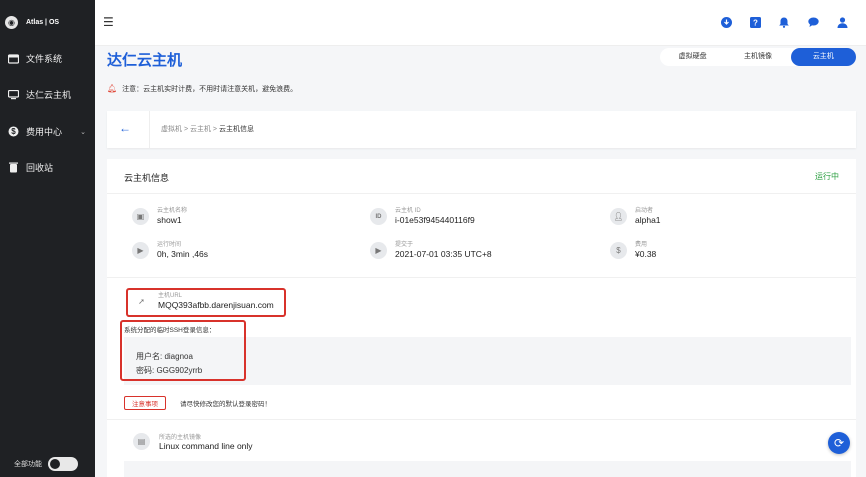 This screenshot has width=866, height=477. What do you see at coordinates (692, 57) in the screenshot?
I see `tab-virtual-disk: 虚拟硬盘` at bounding box center [692, 57].